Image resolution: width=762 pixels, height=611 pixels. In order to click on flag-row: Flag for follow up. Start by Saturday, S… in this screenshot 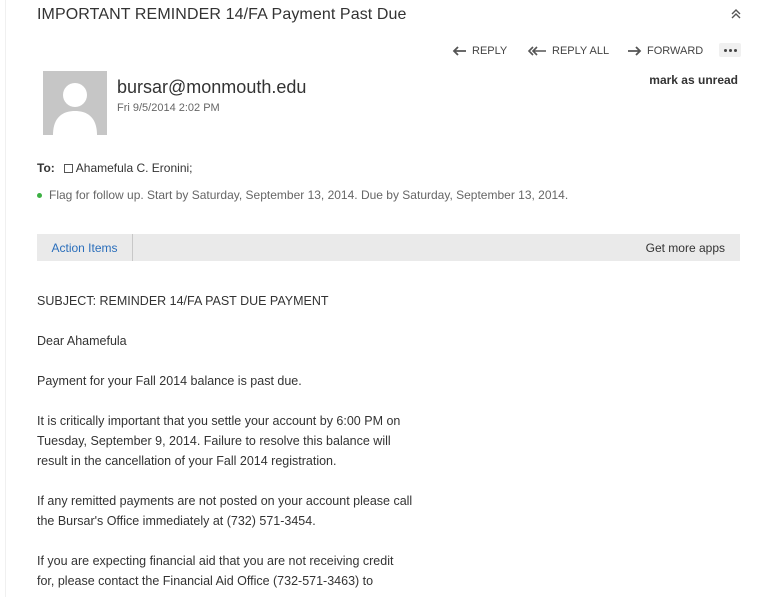, I will do `click(302, 195)`.